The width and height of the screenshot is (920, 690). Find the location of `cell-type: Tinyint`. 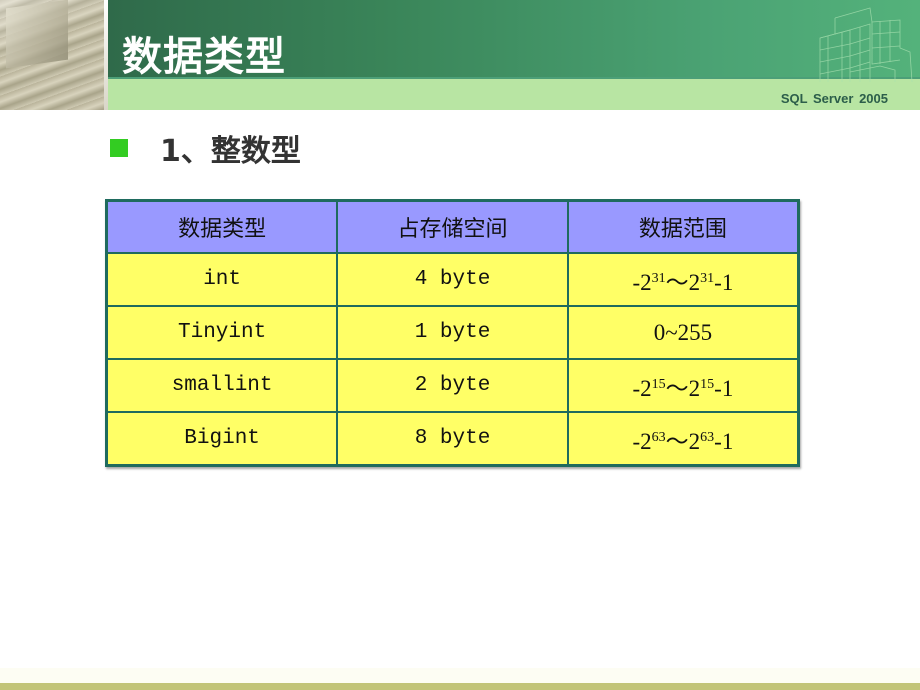

cell-type: Tinyint is located at coordinates (222, 332).